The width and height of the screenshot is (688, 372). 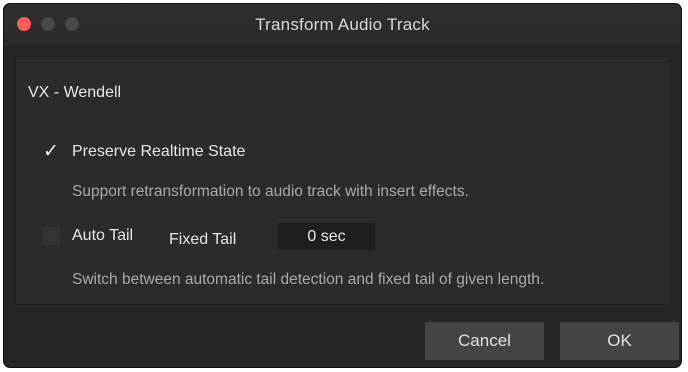 What do you see at coordinates (158, 152) in the screenshot?
I see `preserve-realtime-label: Preserve Realtime State` at bounding box center [158, 152].